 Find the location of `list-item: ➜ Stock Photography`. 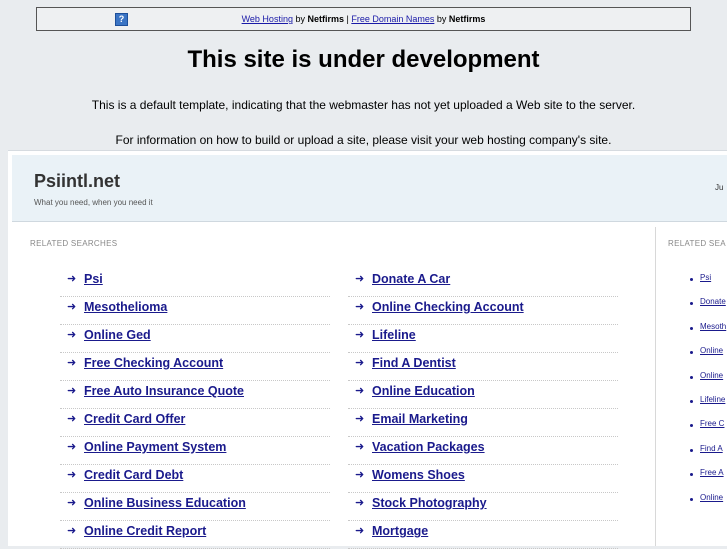

list-item: ➜ Stock Photography is located at coordinates (483, 507).